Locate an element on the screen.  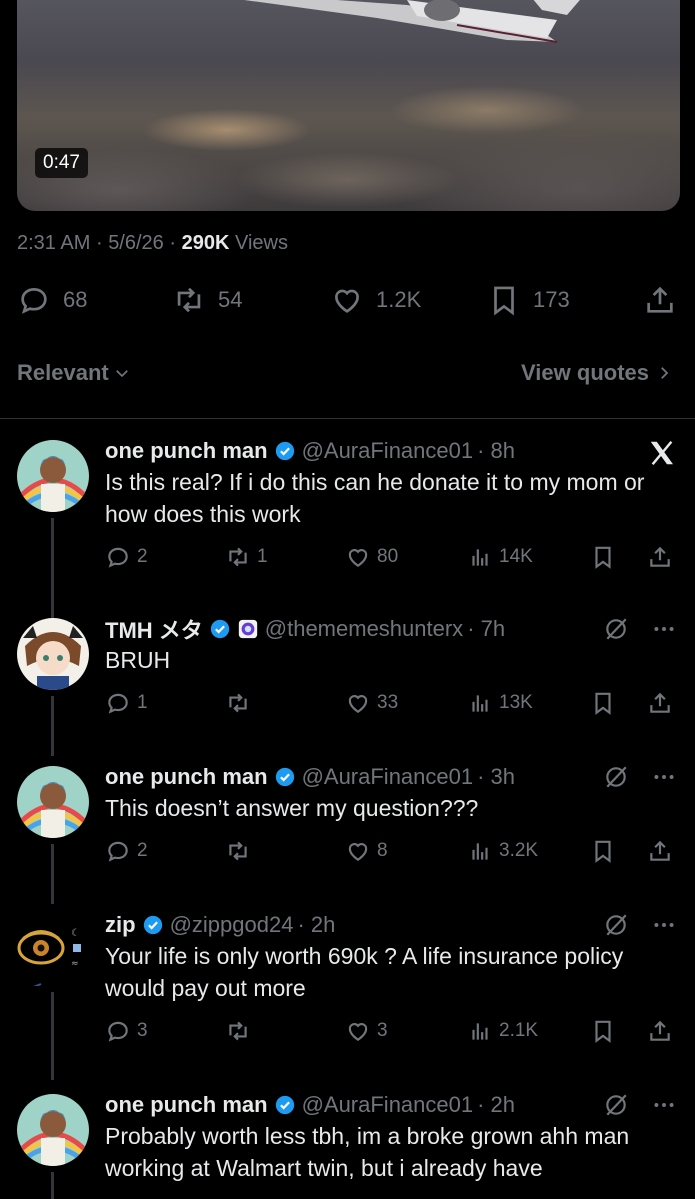
view-quotes-label: View quotes is located at coordinates (585, 372).